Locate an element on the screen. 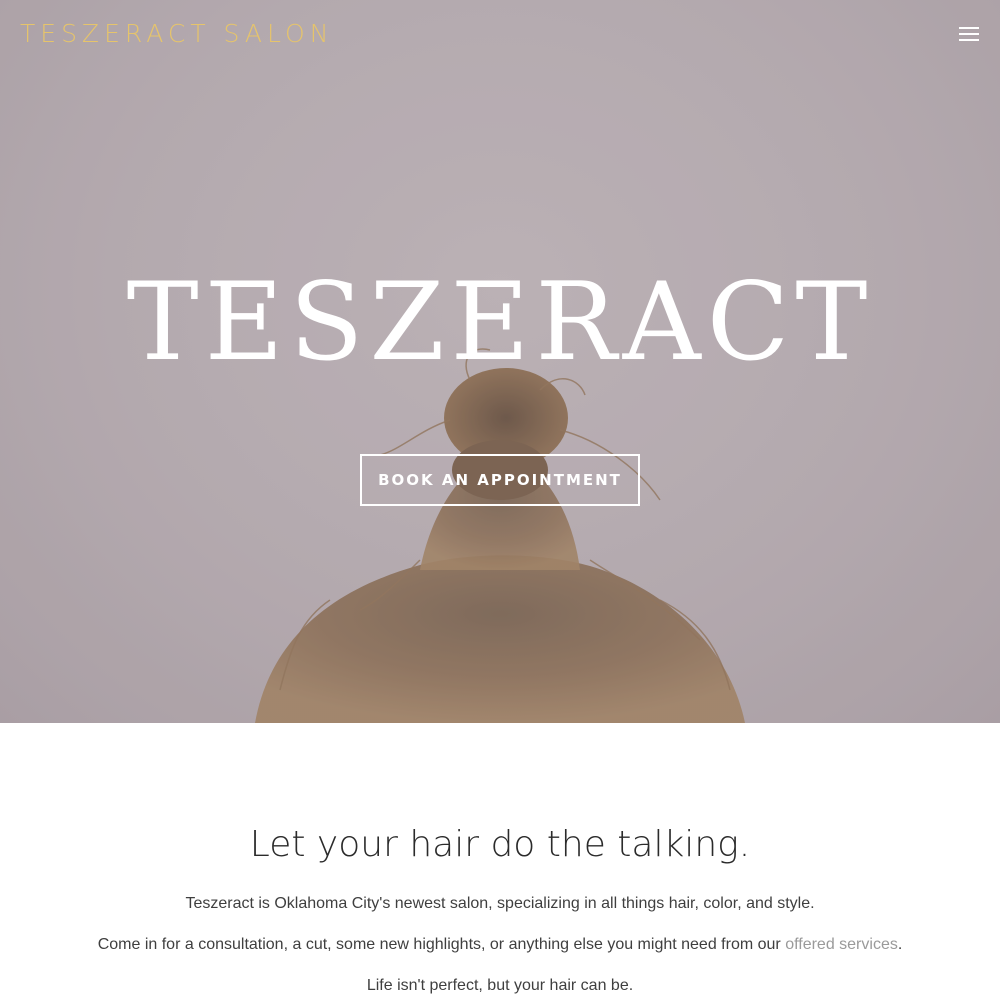 The height and width of the screenshot is (1000, 1000). hamburger-menu-icon is located at coordinates (969, 34).